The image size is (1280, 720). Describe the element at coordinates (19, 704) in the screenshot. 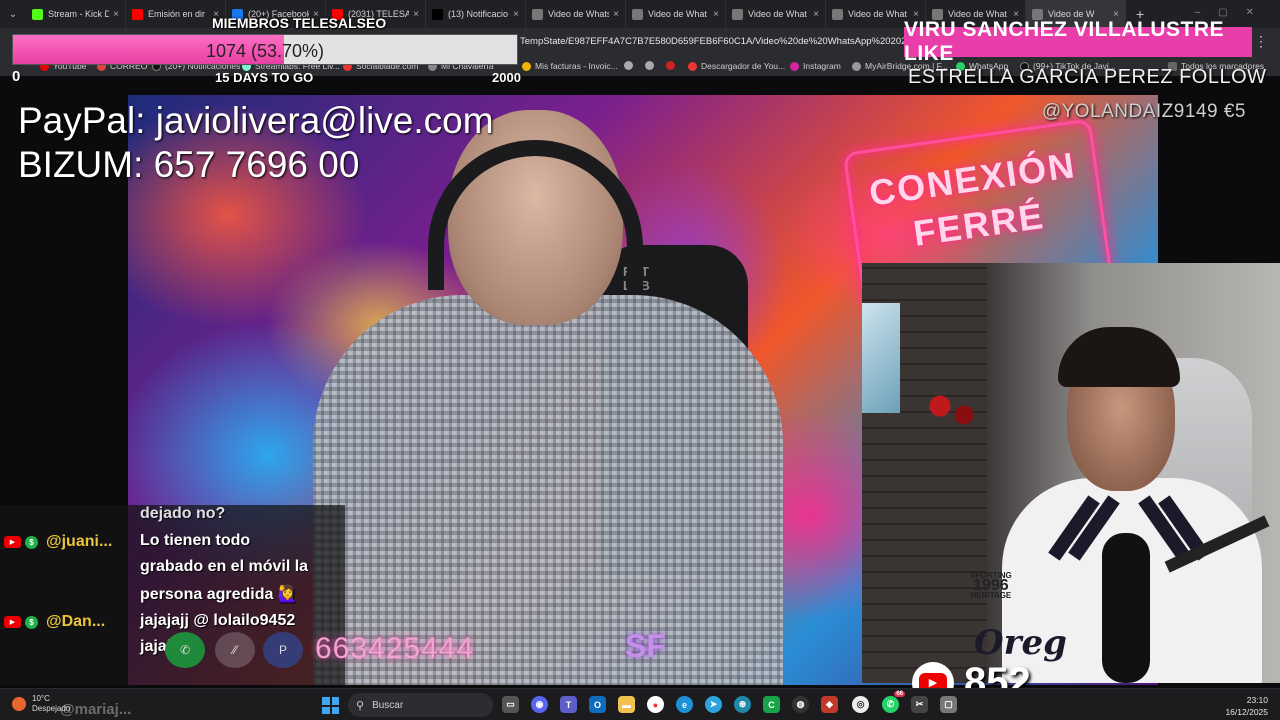

I see `weather-icon` at that location.